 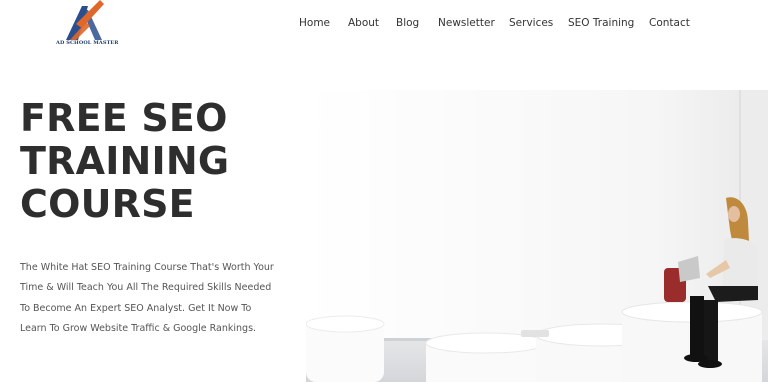 I want to click on nav-item-seo-training: SEO Training, so click(x=601, y=23).